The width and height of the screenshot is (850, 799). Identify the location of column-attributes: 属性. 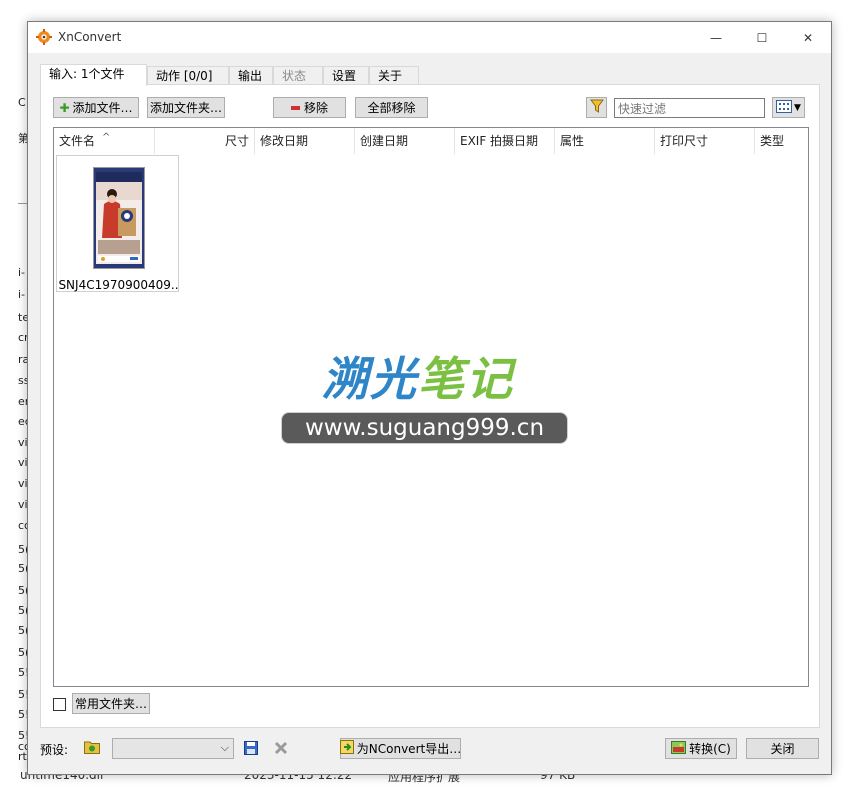
(605, 141).